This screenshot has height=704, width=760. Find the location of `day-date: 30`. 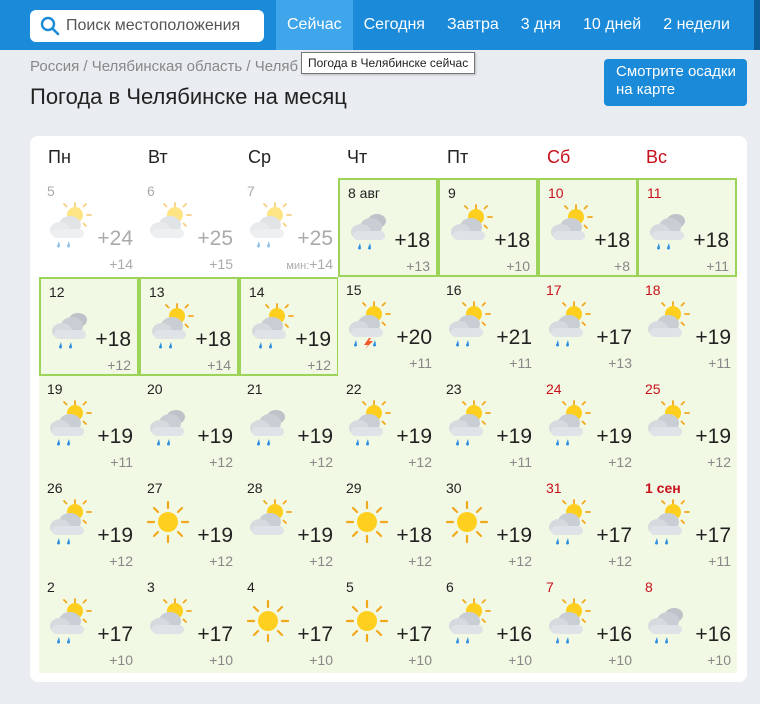

day-date: 30 is located at coordinates (454, 488).